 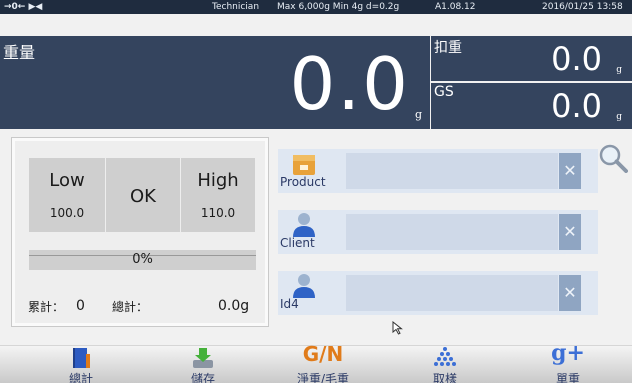 I want to click on gross-value: 0.0, so click(x=576, y=106).